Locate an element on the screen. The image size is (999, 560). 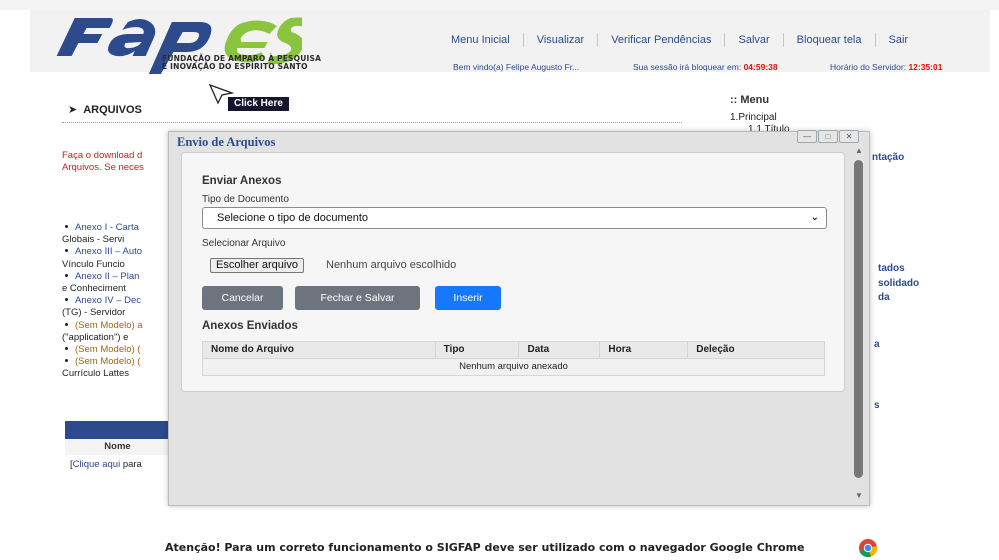
minimize-icon: — is located at coordinates (807, 136).